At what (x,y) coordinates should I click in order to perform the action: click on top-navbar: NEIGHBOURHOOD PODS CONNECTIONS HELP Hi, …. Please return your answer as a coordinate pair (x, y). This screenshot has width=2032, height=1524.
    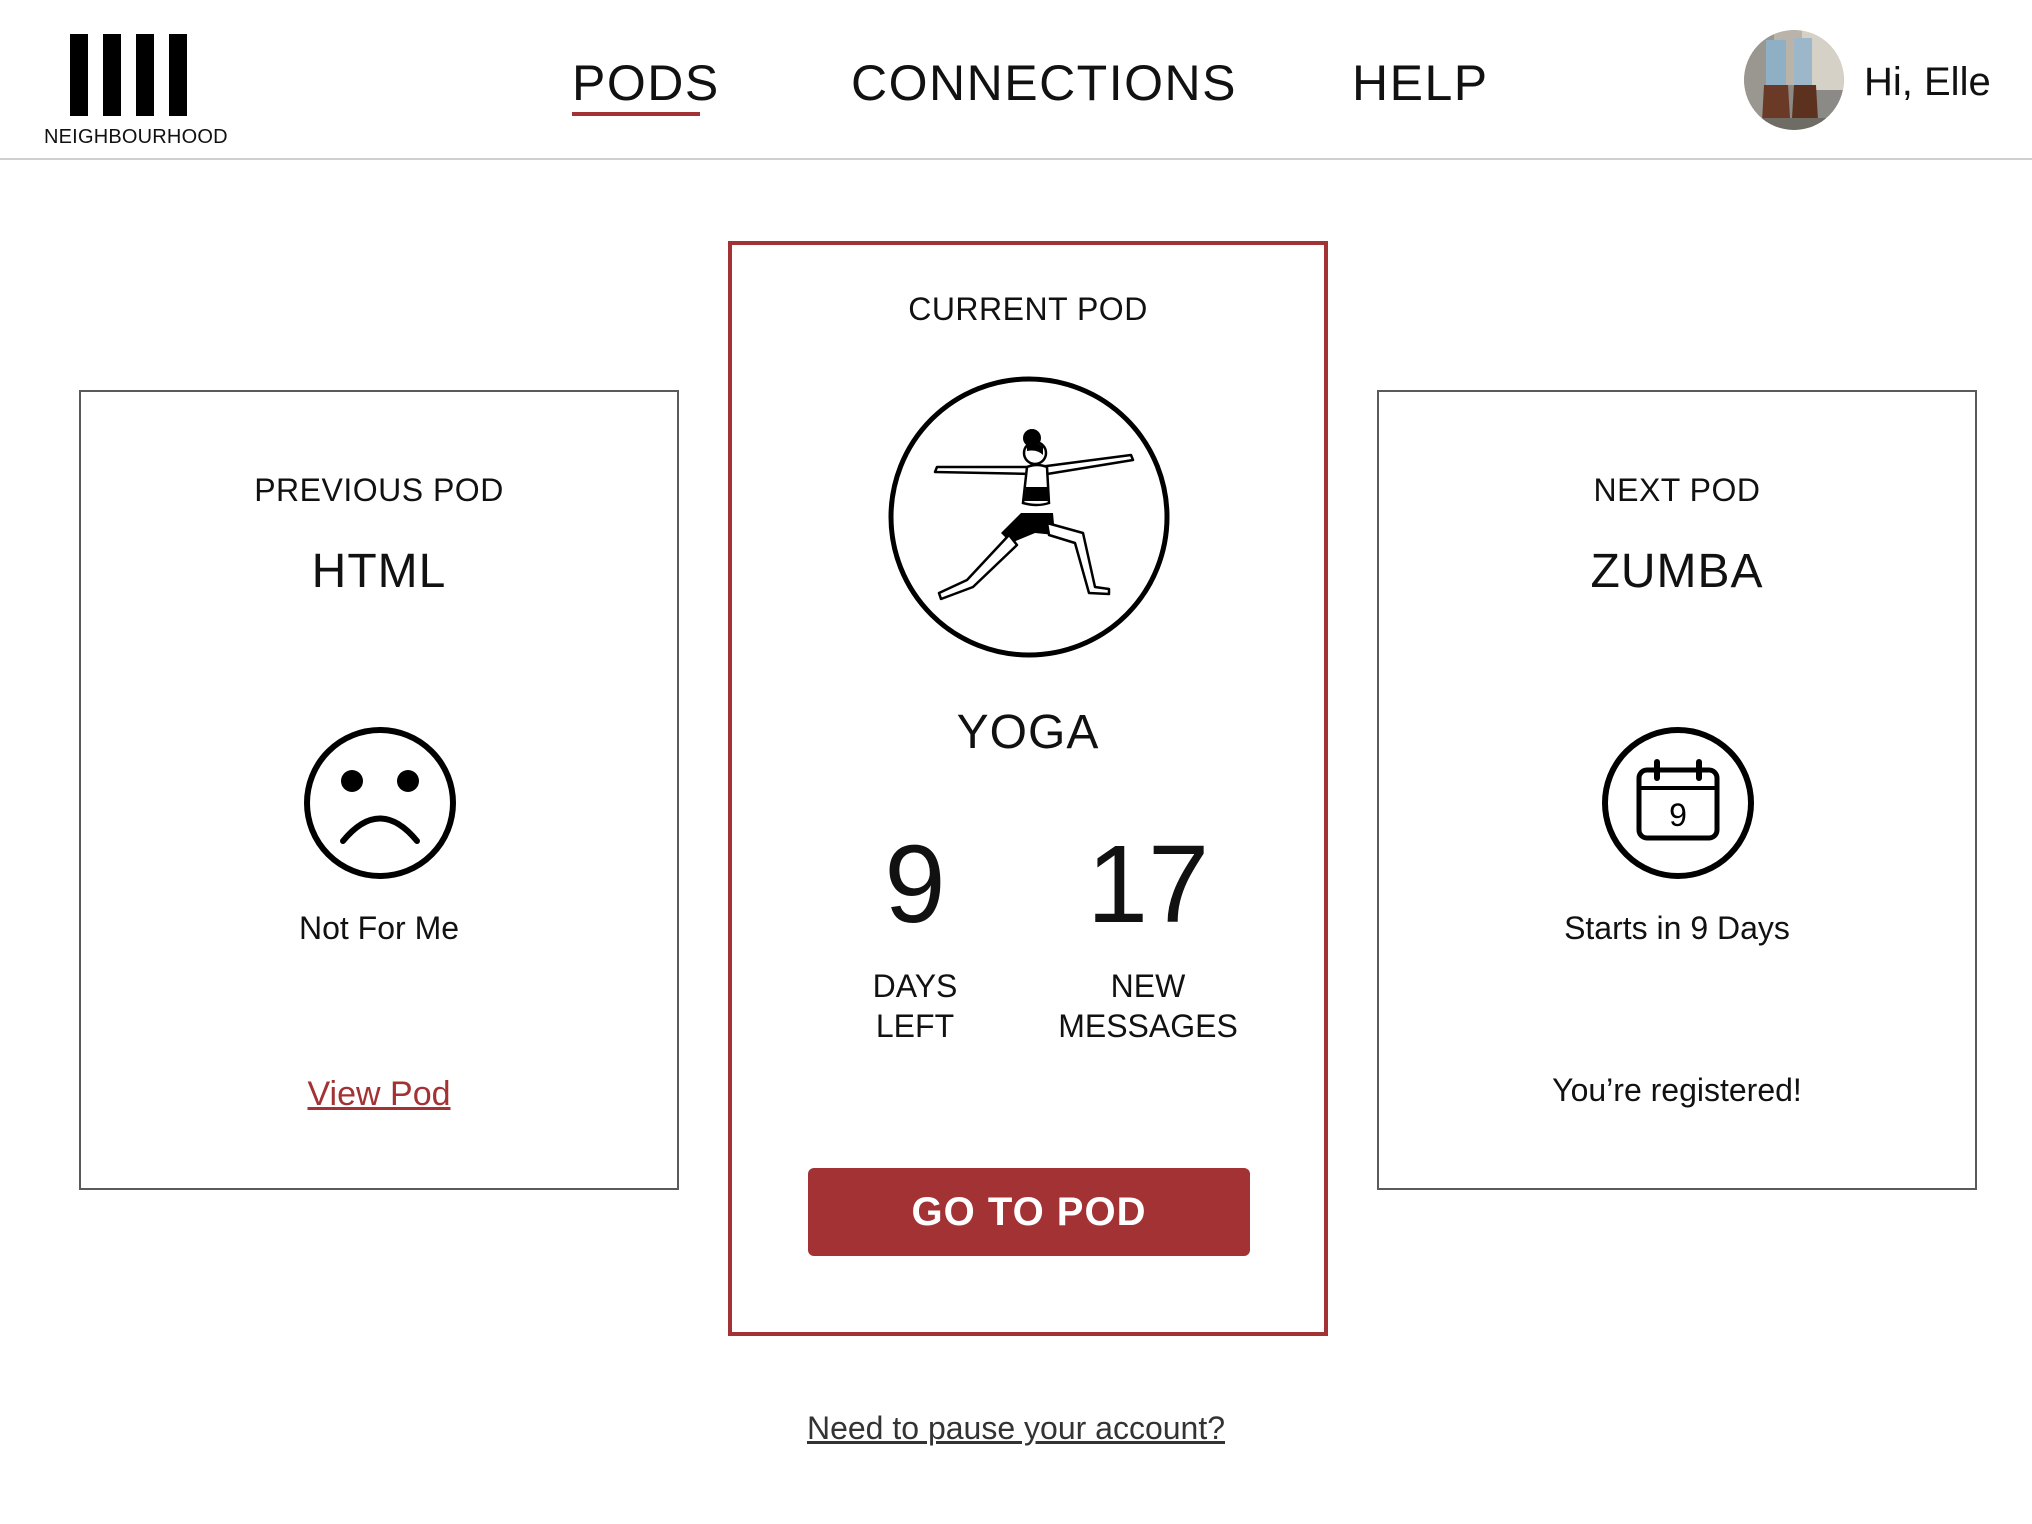
    Looking at the image, I should click on (1016, 80).